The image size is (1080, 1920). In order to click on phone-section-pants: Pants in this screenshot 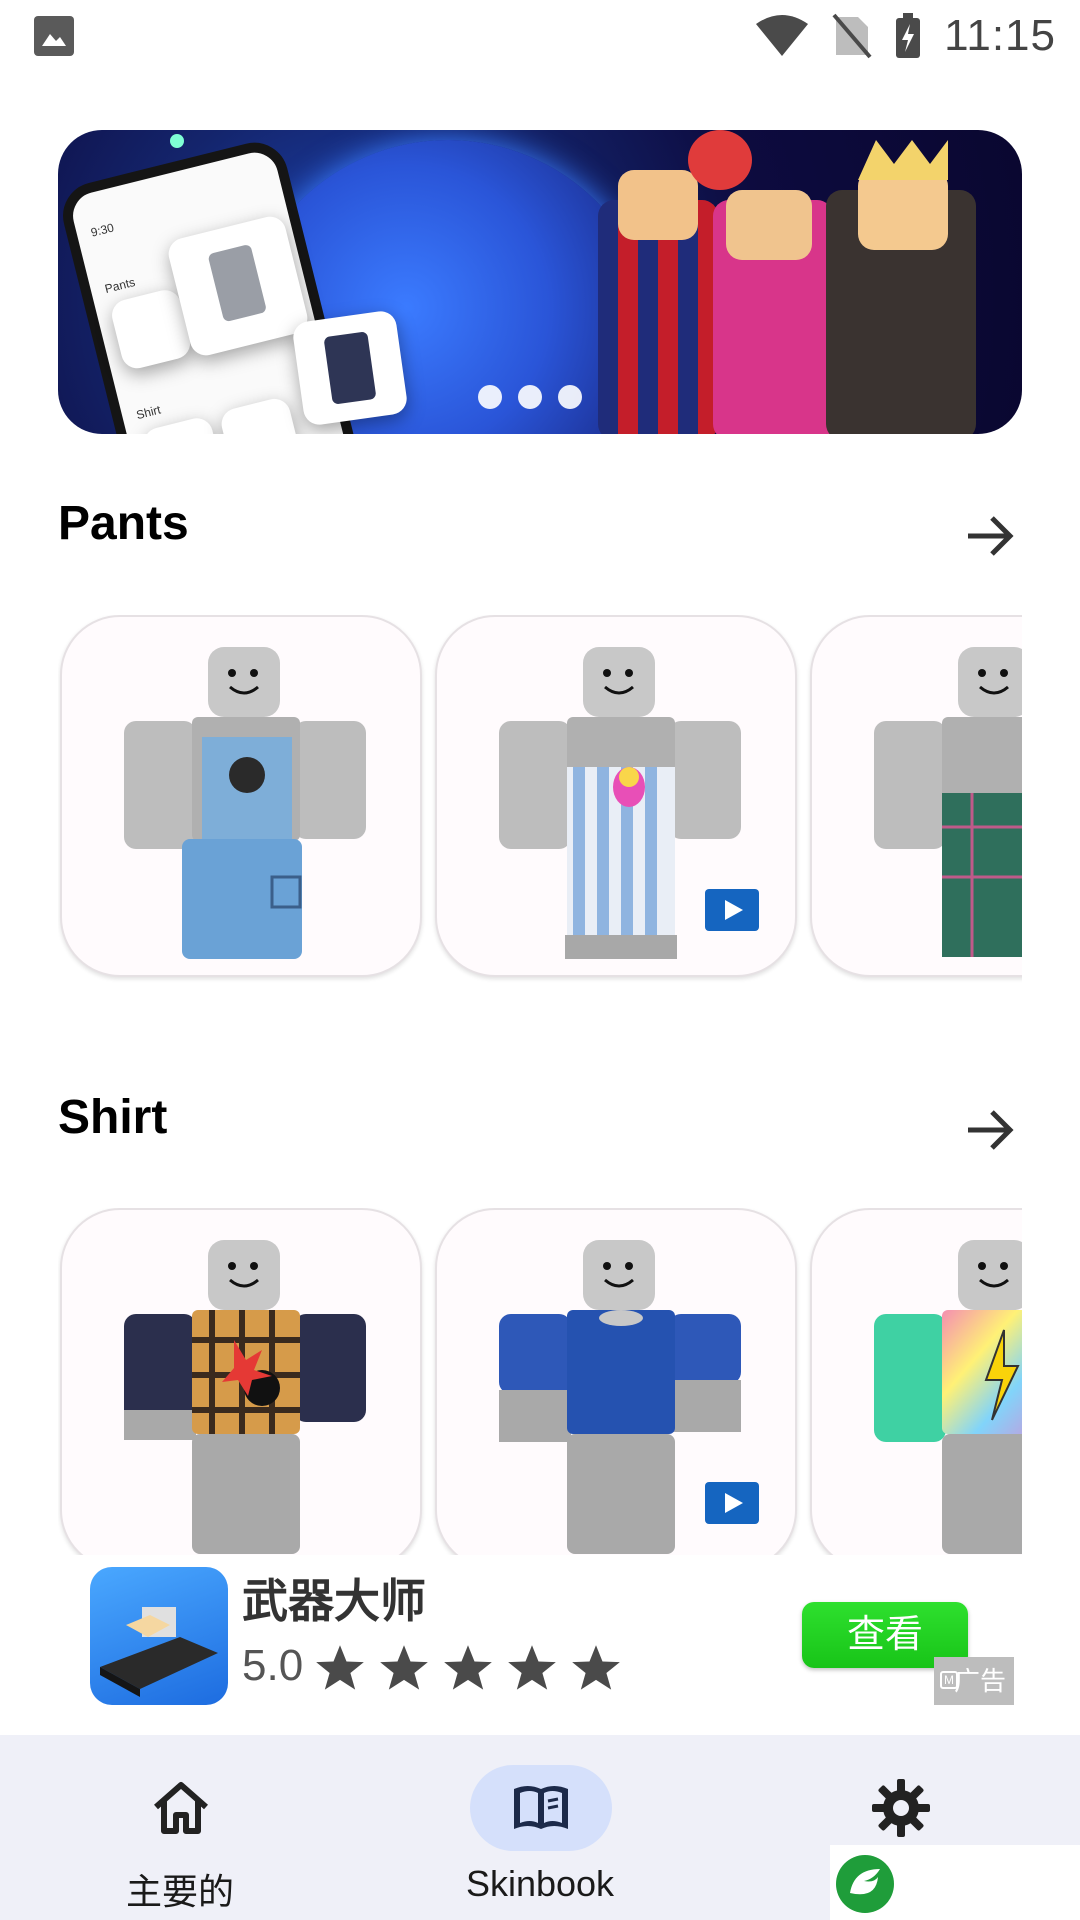, I will do `click(120, 285)`.